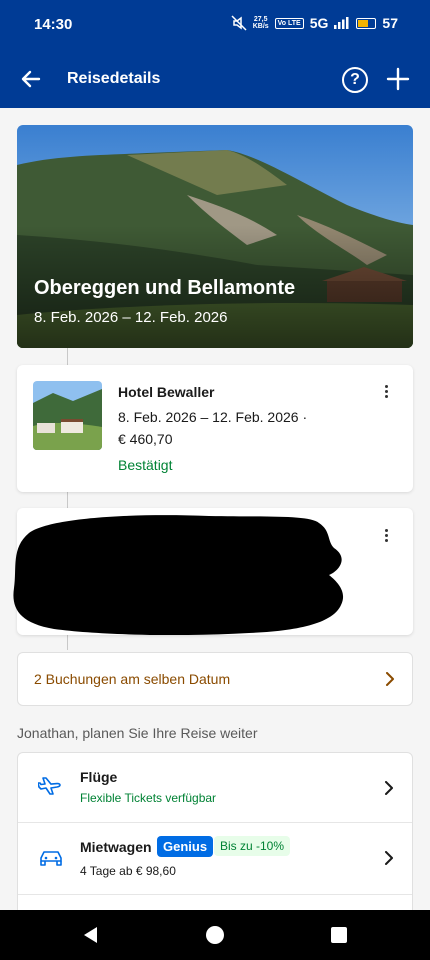 The height and width of the screenshot is (960, 430). What do you see at coordinates (215, 25) in the screenshot?
I see `status-bar: 14:30 27,5 KB/s Vo LTE 5G 57` at bounding box center [215, 25].